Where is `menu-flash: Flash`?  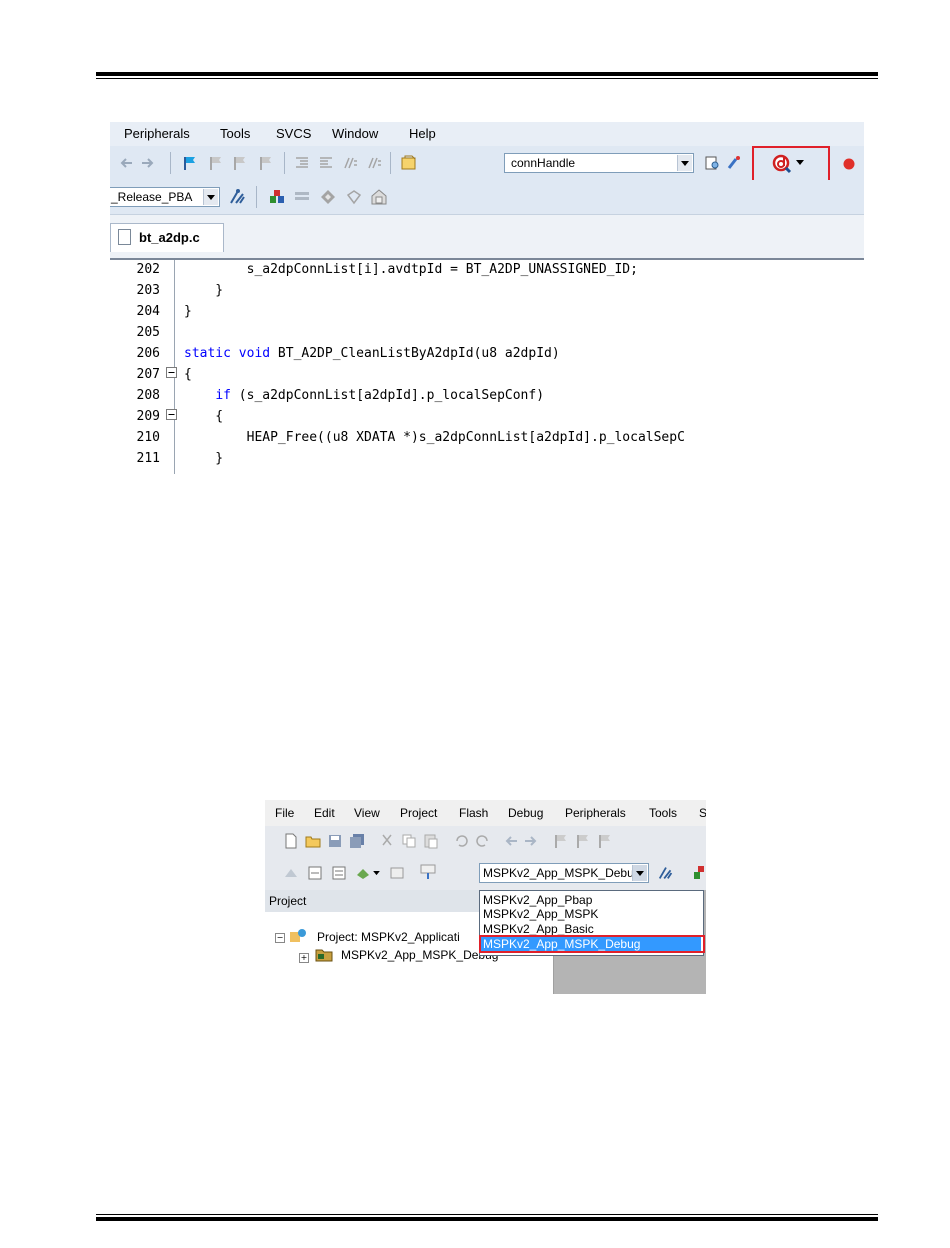
menu-flash: Flash is located at coordinates (473, 813).